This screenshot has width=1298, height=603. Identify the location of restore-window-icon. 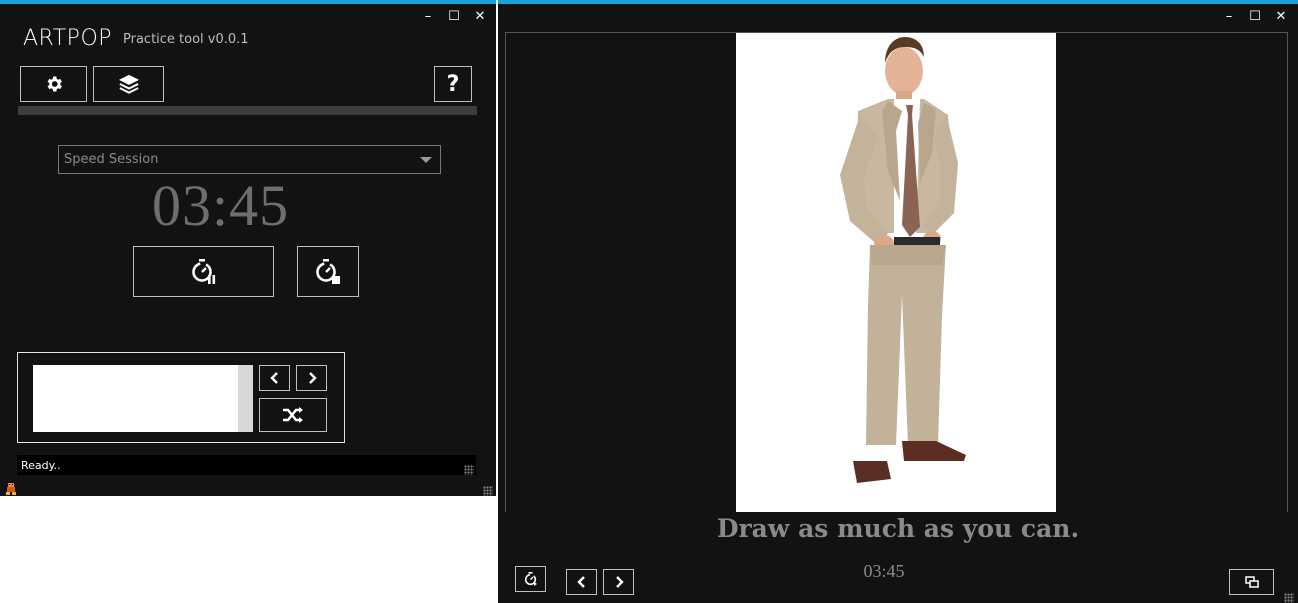
(1251, 582).